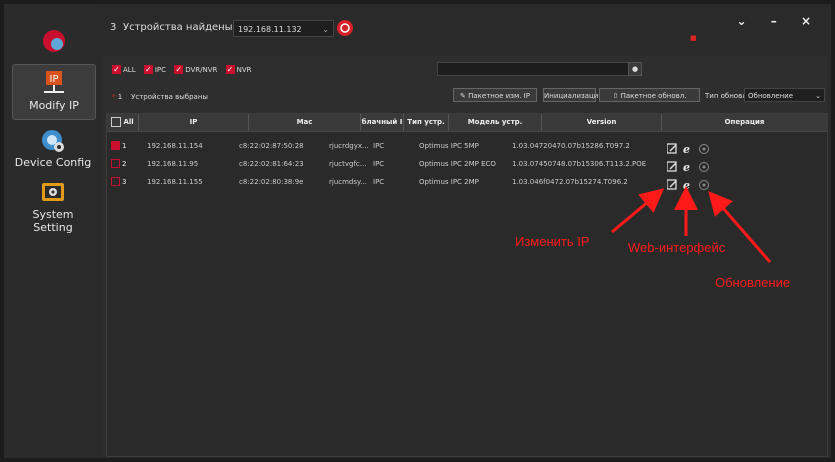 This screenshot has height=462, width=835. What do you see at coordinates (495, 122) in the screenshot?
I see `header-model: Модель устр.` at bounding box center [495, 122].